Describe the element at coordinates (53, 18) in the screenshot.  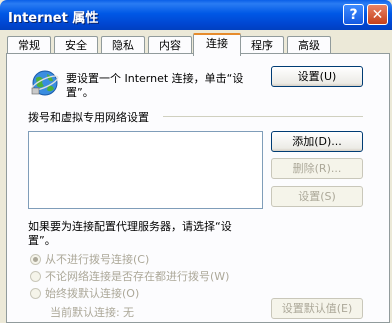
I see `window-title: Internet 属性` at that location.